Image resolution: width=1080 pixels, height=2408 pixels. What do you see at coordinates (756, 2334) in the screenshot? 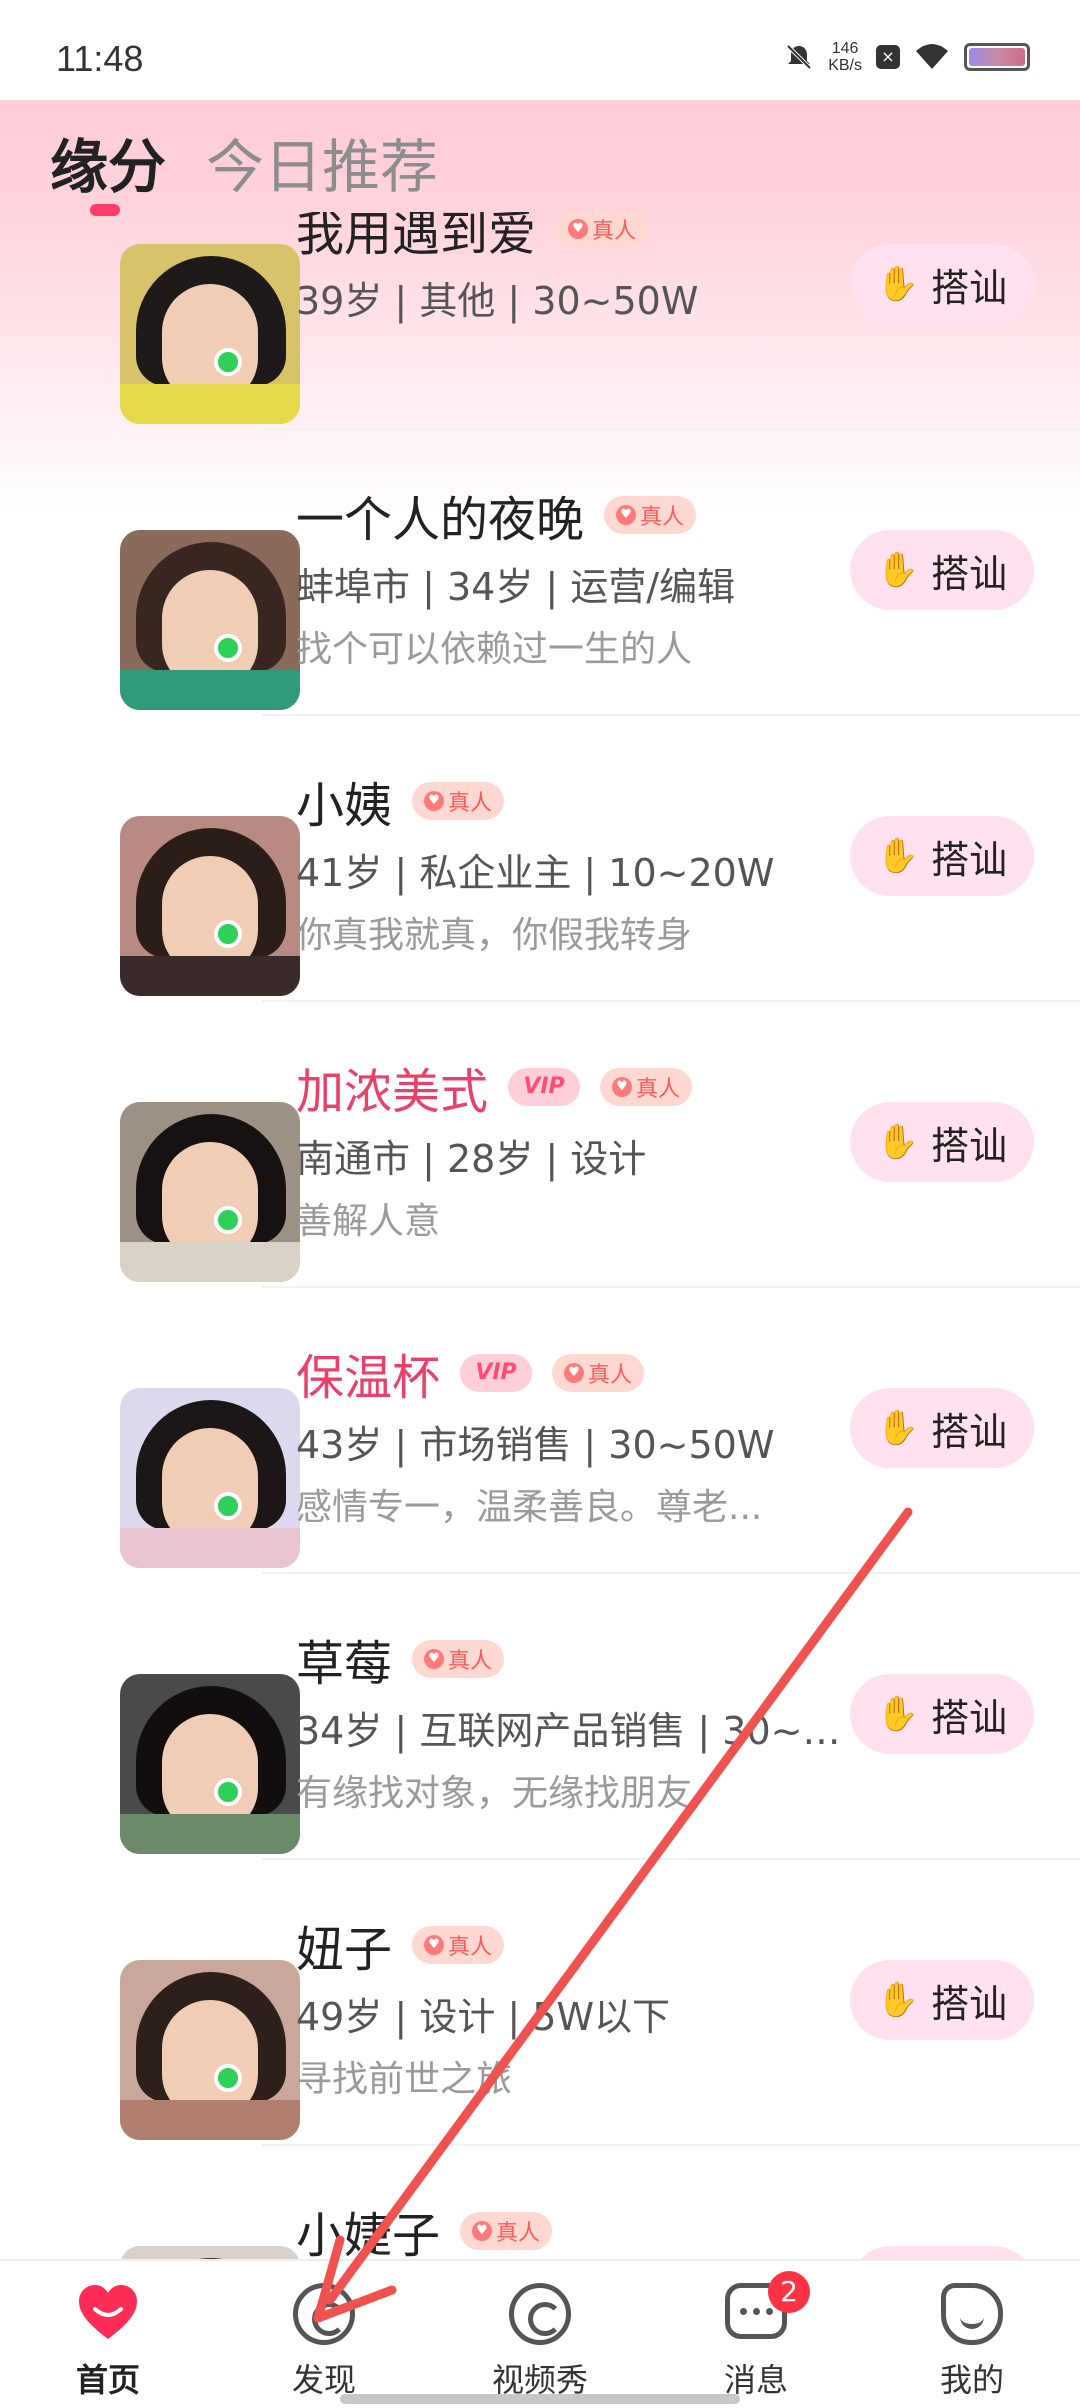
I see `nav-messages: 2 消息` at bounding box center [756, 2334].